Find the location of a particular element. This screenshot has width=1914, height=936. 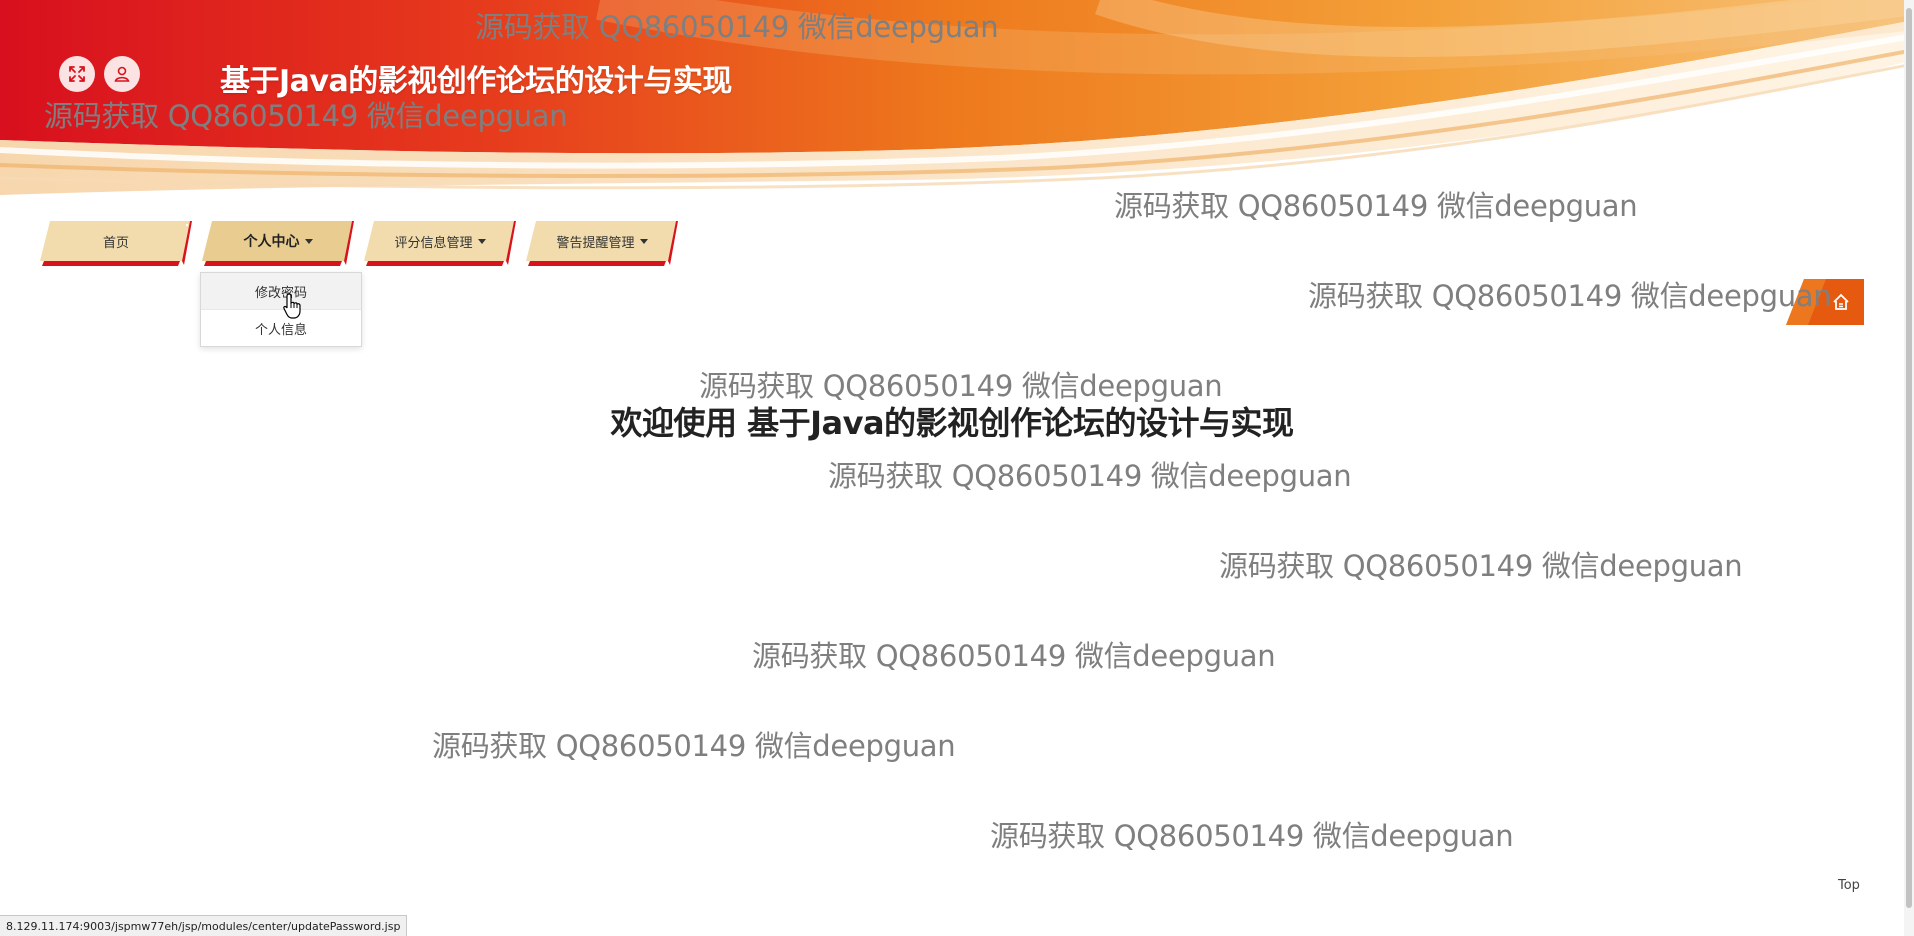

scrollbar-thumb is located at coordinates (1909, 458).